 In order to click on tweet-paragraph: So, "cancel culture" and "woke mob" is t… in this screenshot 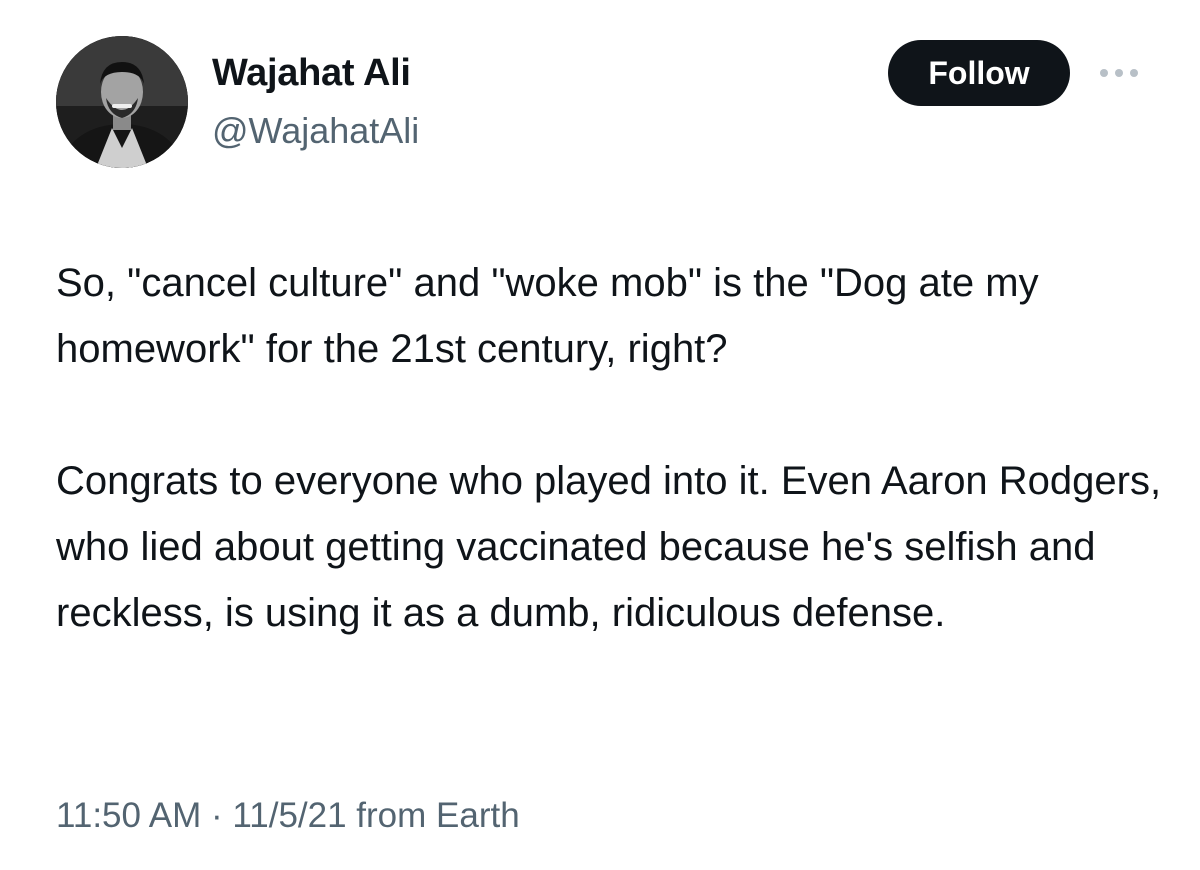, I will do `click(547, 316)`.